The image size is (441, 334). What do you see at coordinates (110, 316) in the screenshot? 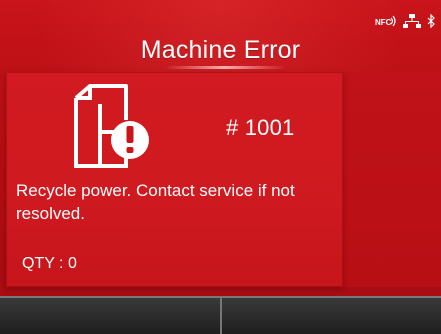
I see `softkey-left` at bounding box center [110, 316].